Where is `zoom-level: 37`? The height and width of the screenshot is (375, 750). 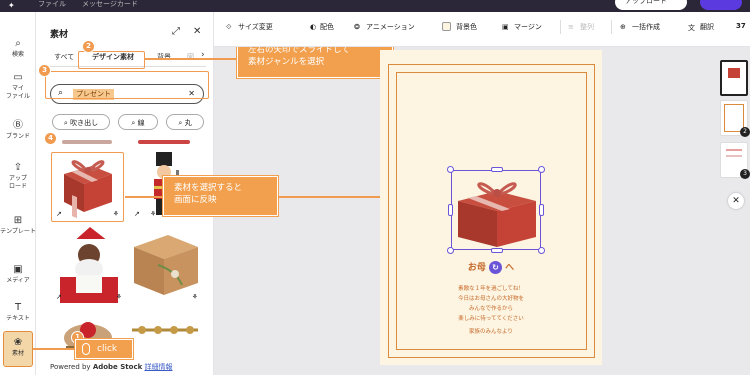 zoom-level: 37 is located at coordinates (741, 26).